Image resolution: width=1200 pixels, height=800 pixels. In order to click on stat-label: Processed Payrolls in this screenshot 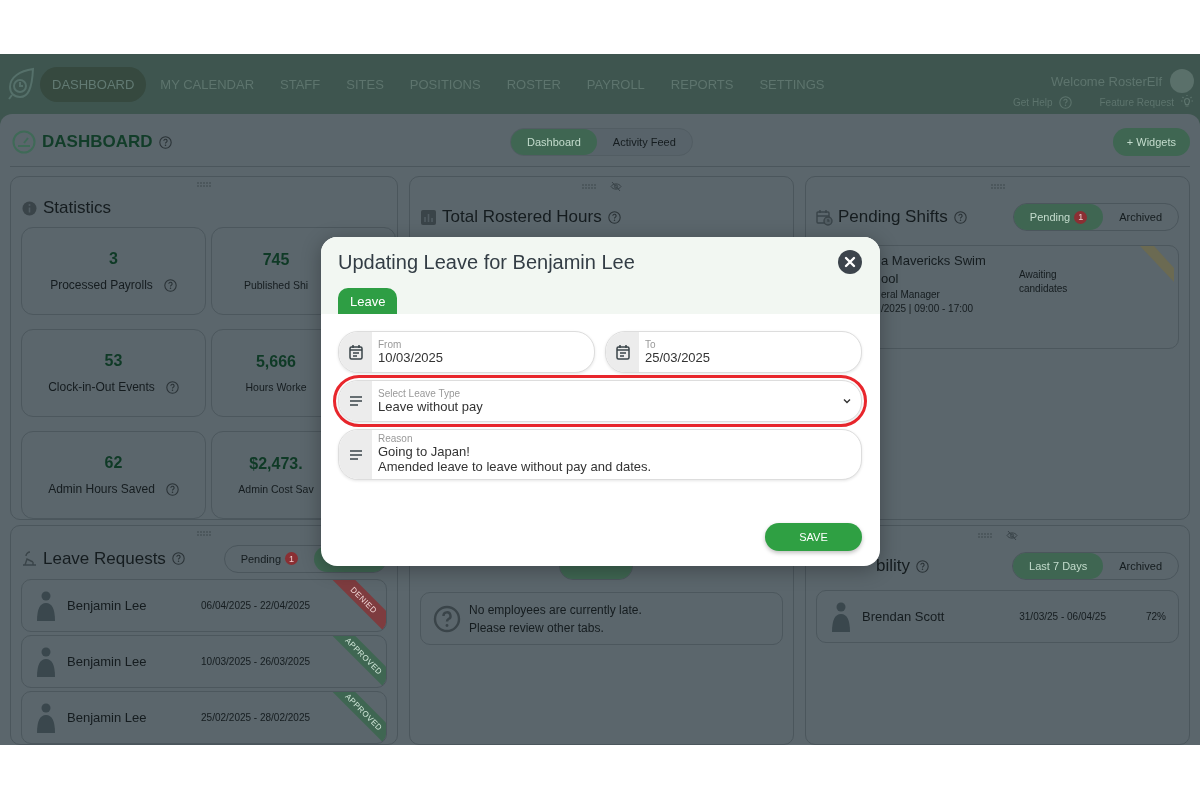, I will do `click(101, 285)`.